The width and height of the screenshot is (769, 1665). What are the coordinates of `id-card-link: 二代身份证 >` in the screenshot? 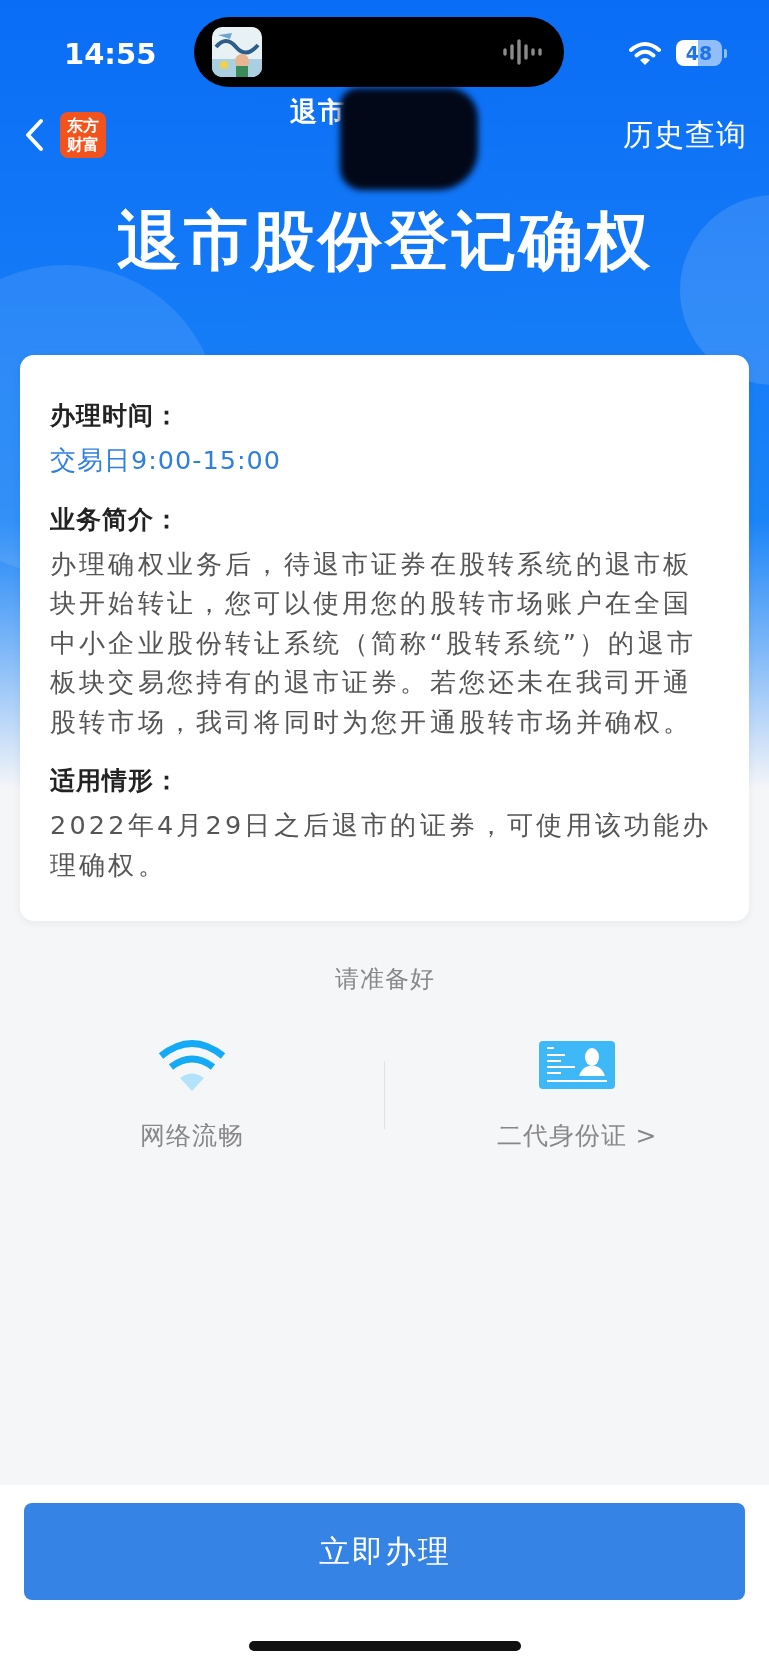 It's located at (577, 1135).